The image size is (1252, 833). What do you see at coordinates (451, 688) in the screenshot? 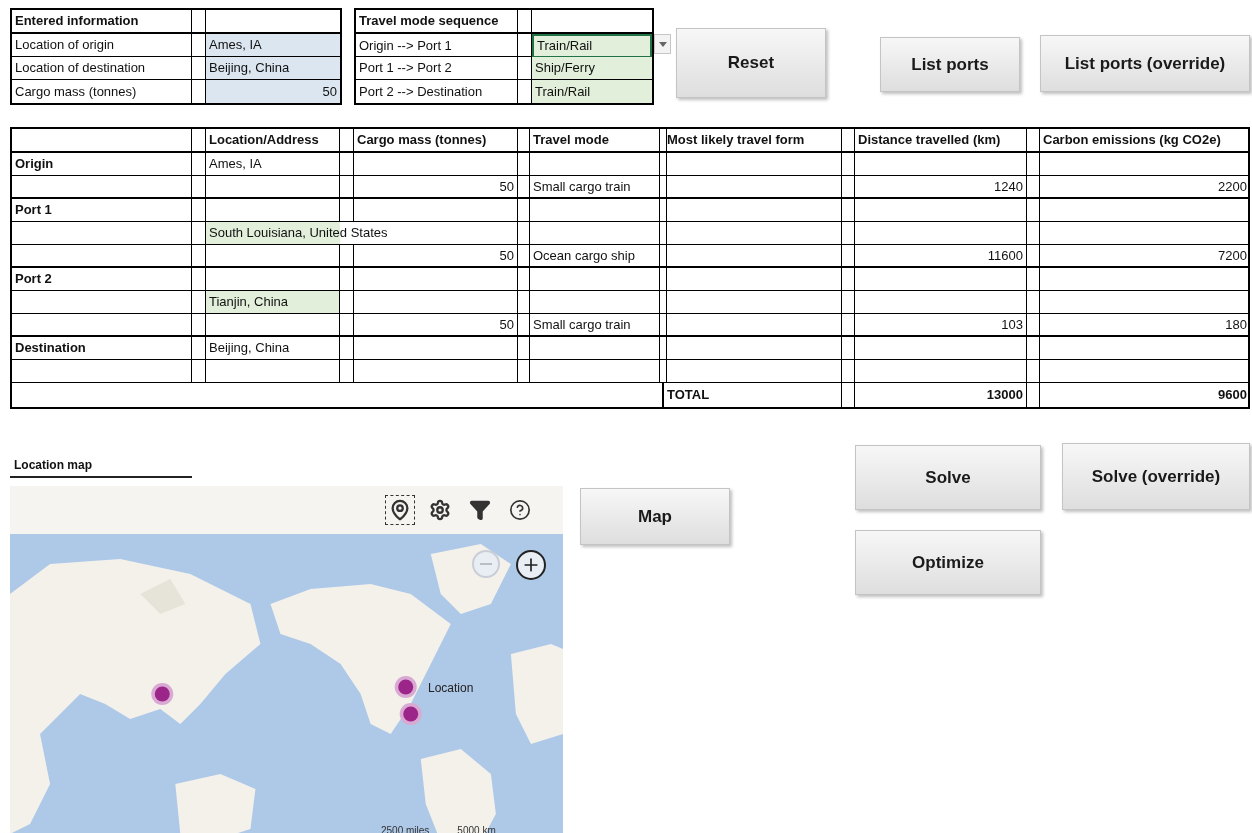
I see `pin-label: Location` at bounding box center [451, 688].